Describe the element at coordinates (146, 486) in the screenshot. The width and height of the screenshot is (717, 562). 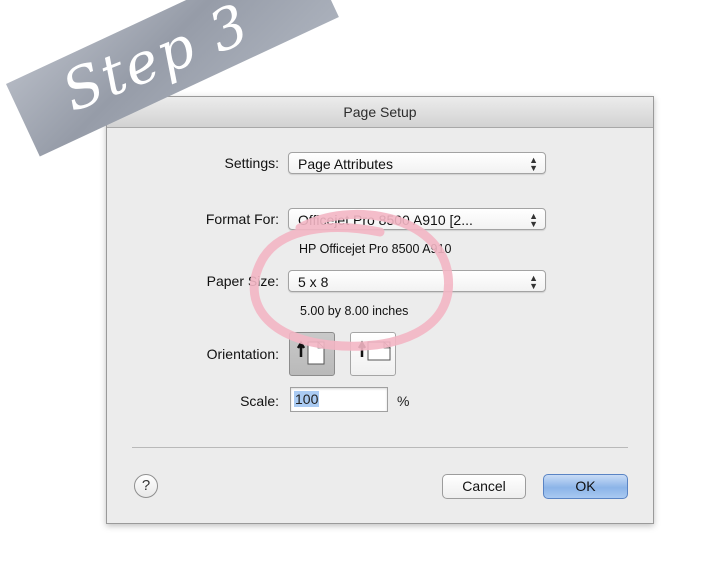
I see `help-button: ?` at that location.